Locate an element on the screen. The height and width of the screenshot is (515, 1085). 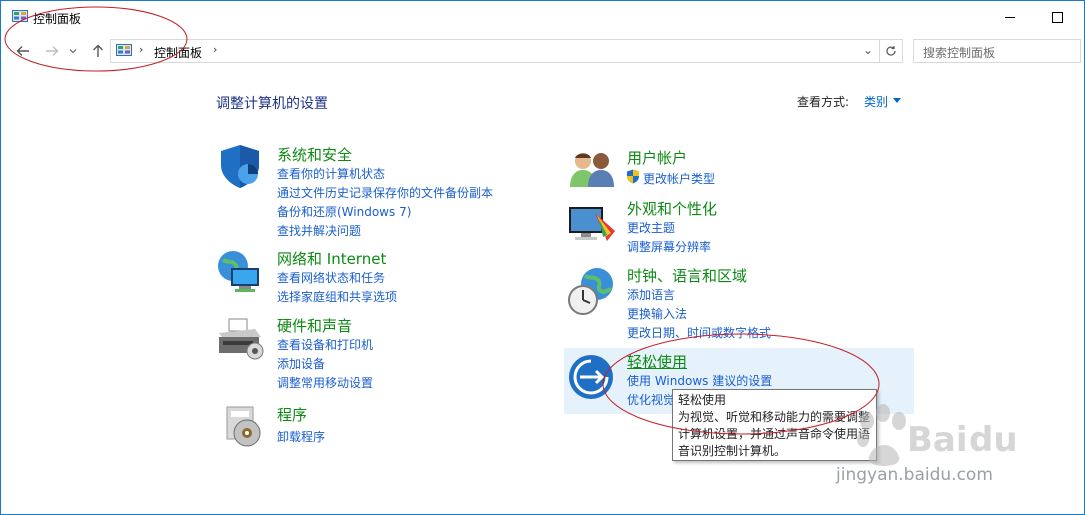
category-clock-language-region: 时钟、语言和区域 is located at coordinates (687, 275).